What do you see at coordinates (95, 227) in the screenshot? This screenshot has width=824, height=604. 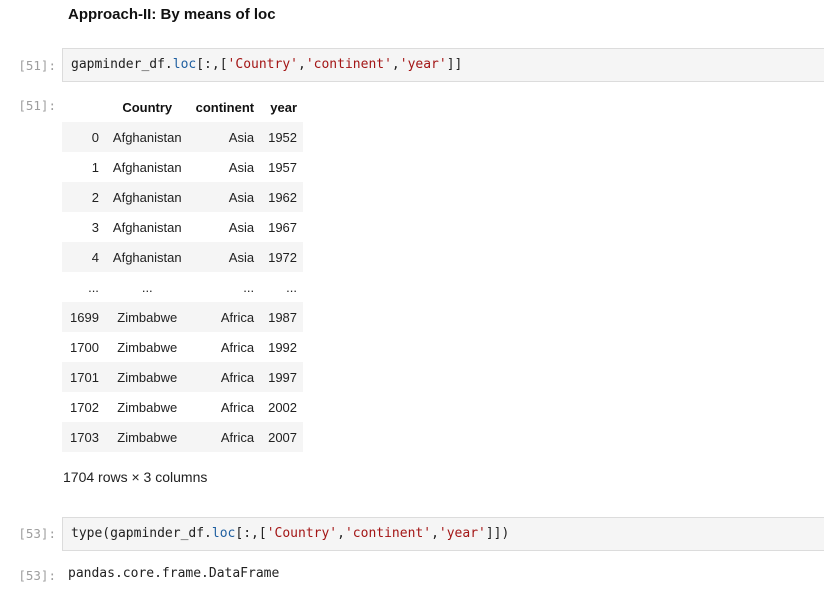 I see `row-index: 3` at bounding box center [95, 227].